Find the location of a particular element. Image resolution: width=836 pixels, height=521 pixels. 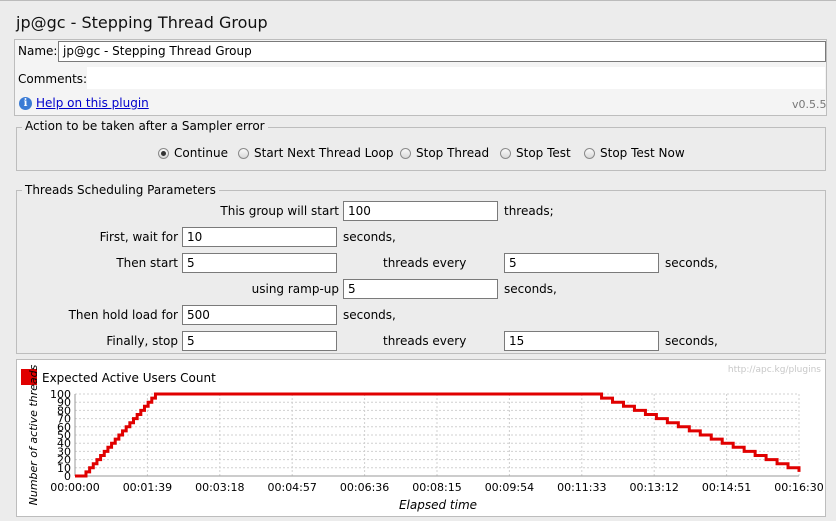

radio-stop-test: Stop Test is located at coordinates (535, 153).